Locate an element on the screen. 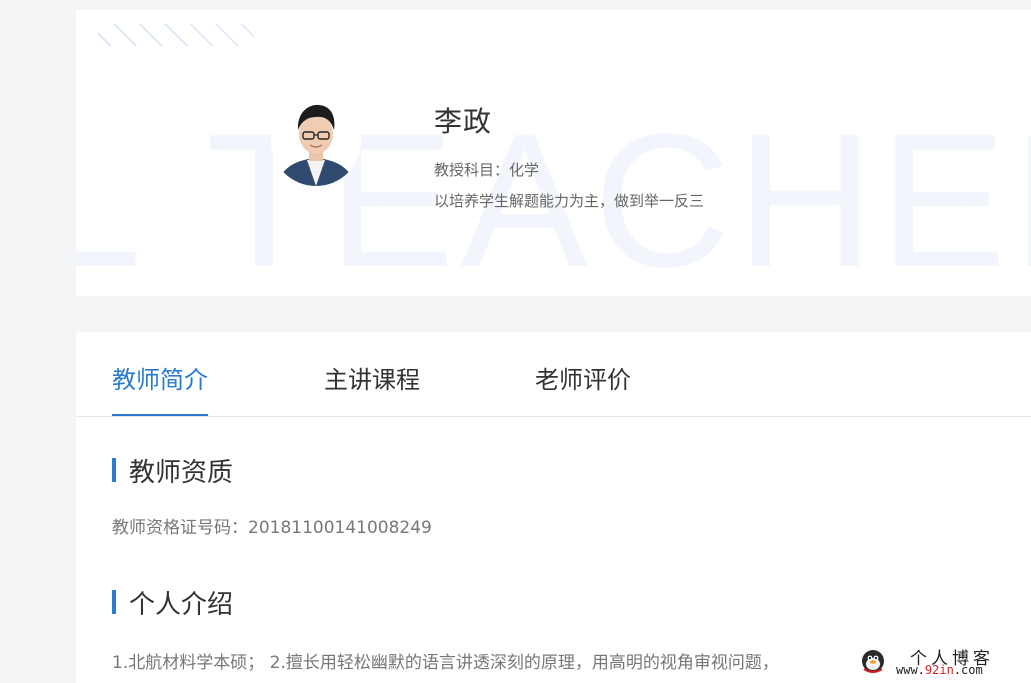 The height and width of the screenshot is (683, 1031). tab-reviews: 老师评价 is located at coordinates (583, 377).